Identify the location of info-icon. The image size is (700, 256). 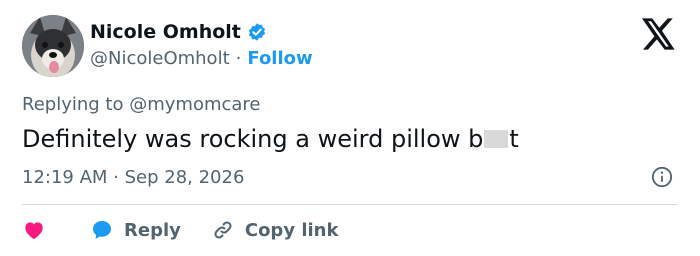
(662, 177).